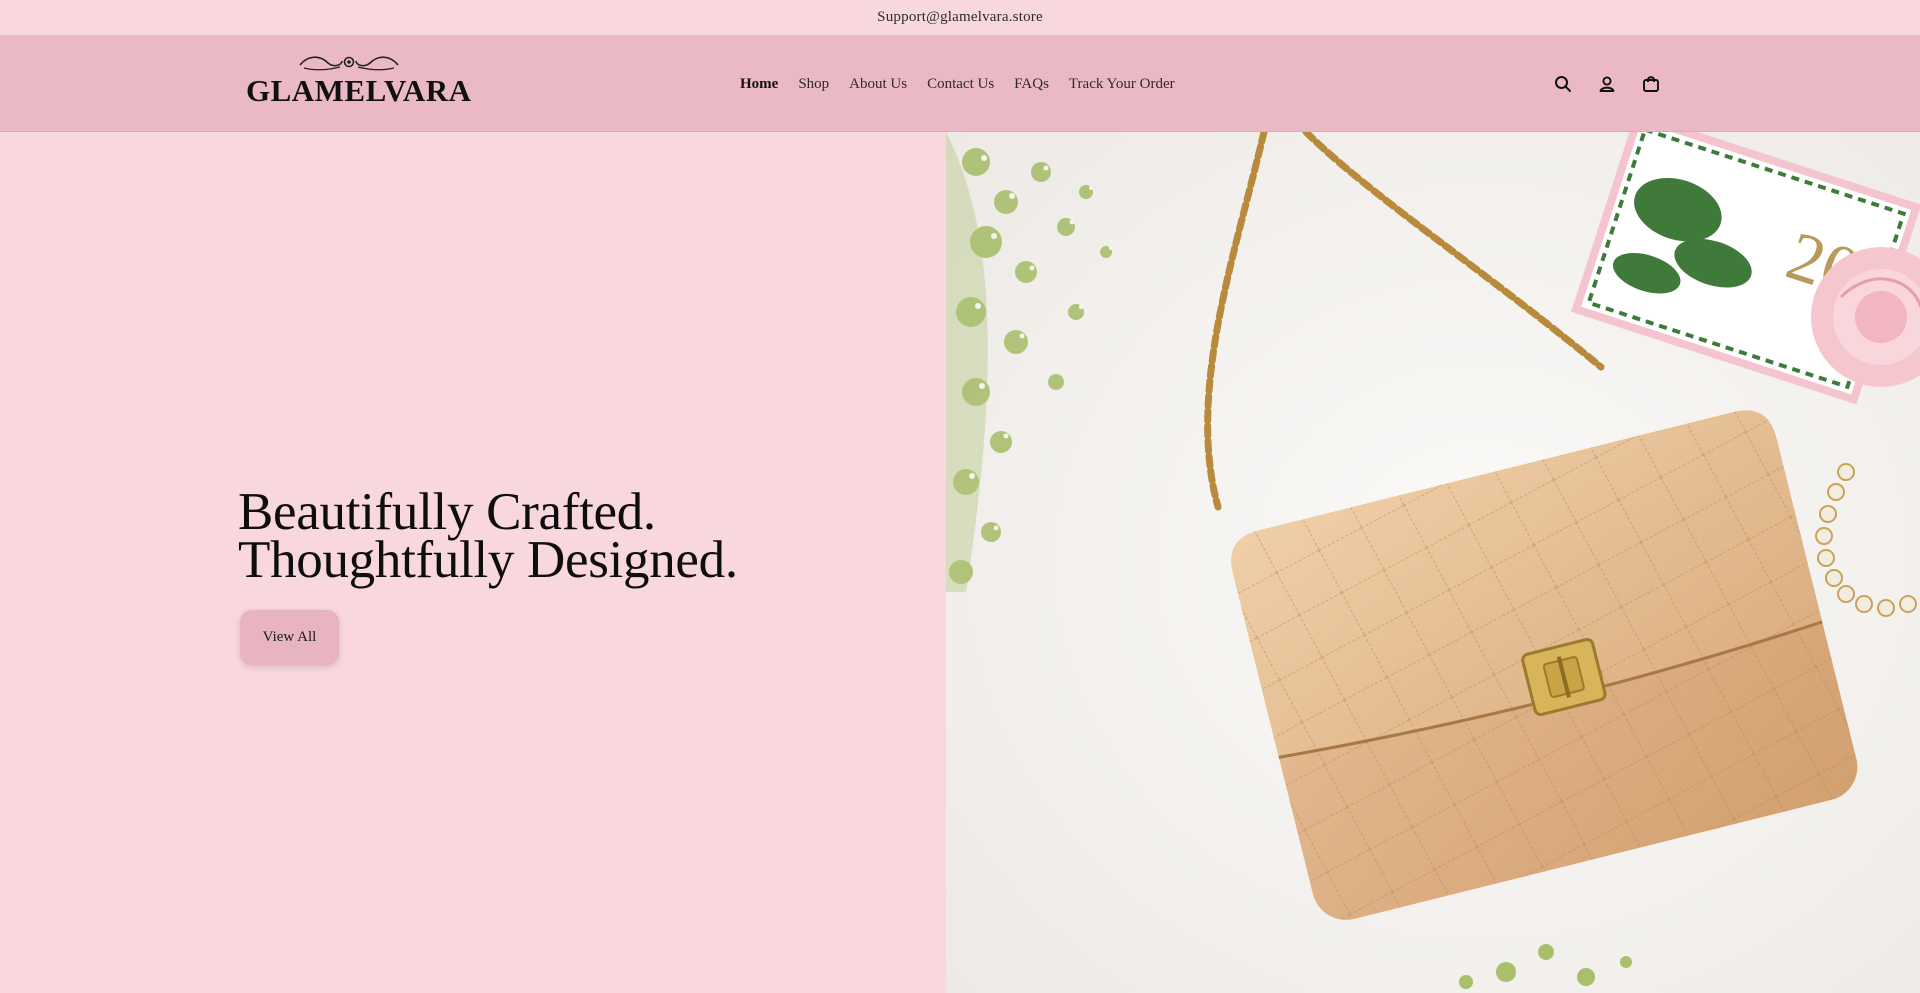 The width and height of the screenshot is (1920, 993). Describe the element at coordinates (759, 84) in the screenshot. I see `nav-home: Home` at that location.